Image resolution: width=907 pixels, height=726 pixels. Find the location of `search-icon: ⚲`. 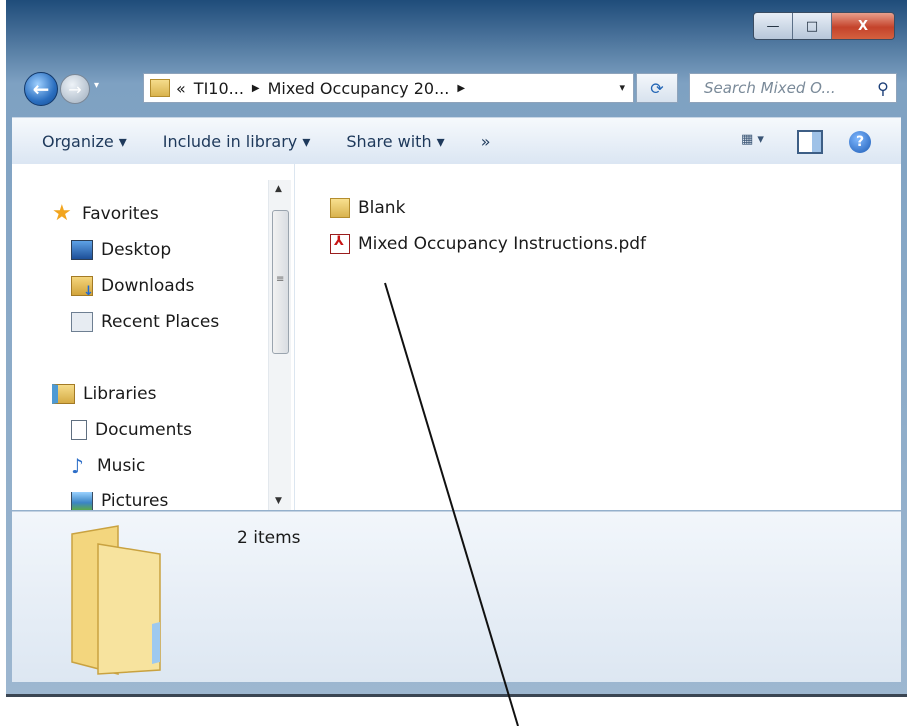

search-icon: ⚲ is located at coordinates (883, 88).